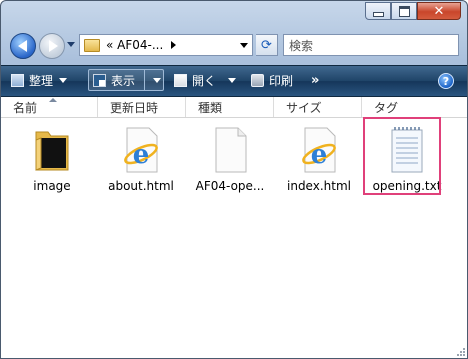 Image resolution: width=468 pixels, height=359 pixels. I want to click on sort-ascending-icon, so click(53, 100).